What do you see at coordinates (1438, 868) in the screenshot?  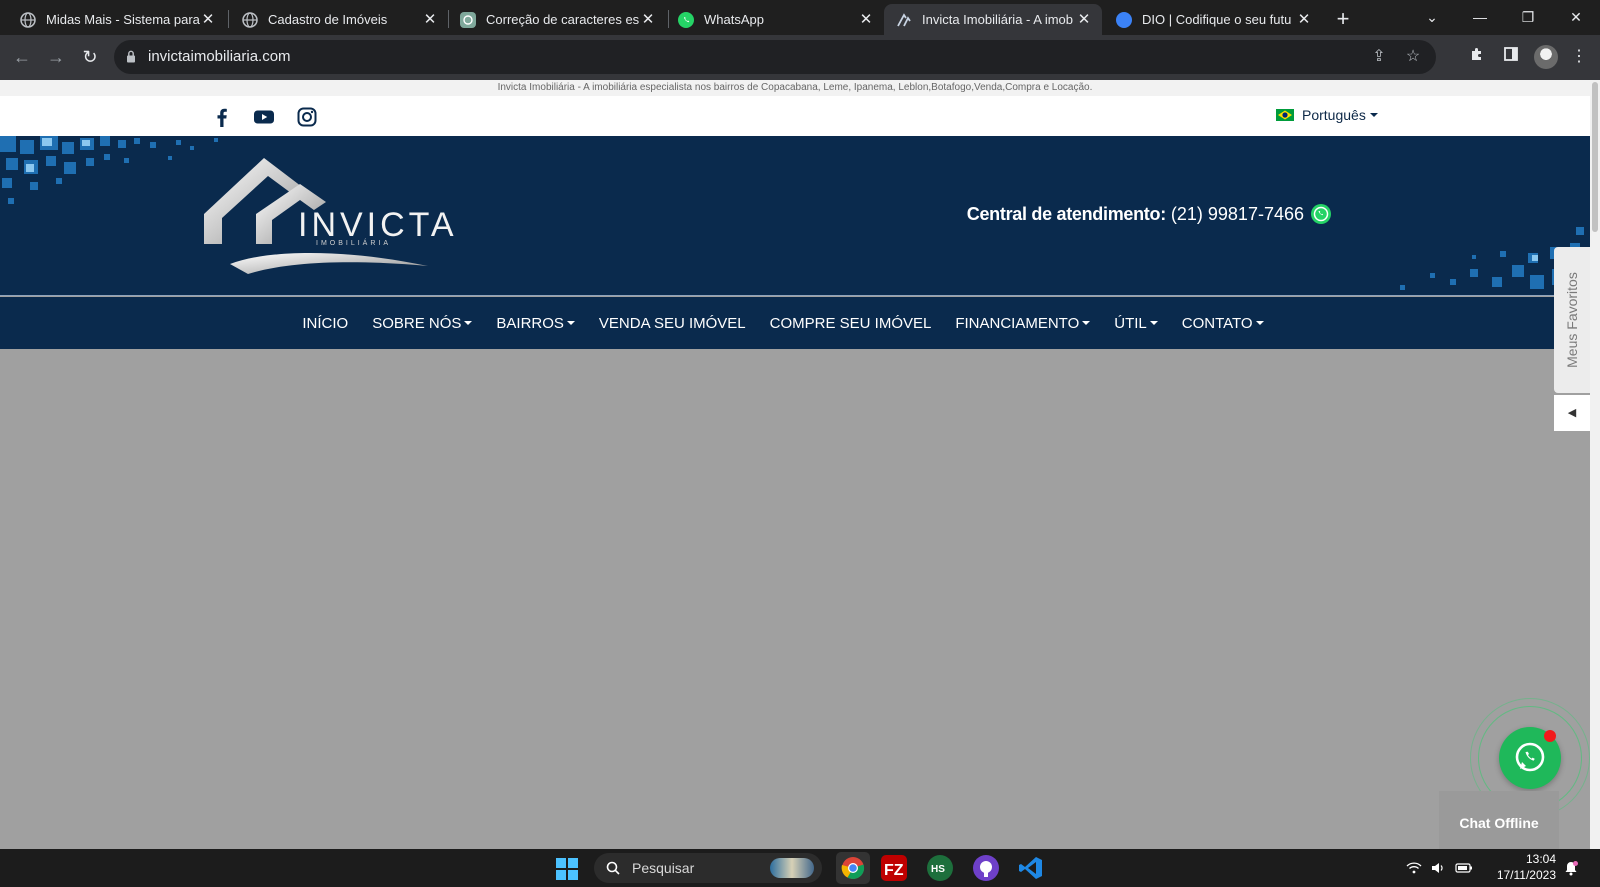 I see `volume-icon` at bounding box center [1438, 868].